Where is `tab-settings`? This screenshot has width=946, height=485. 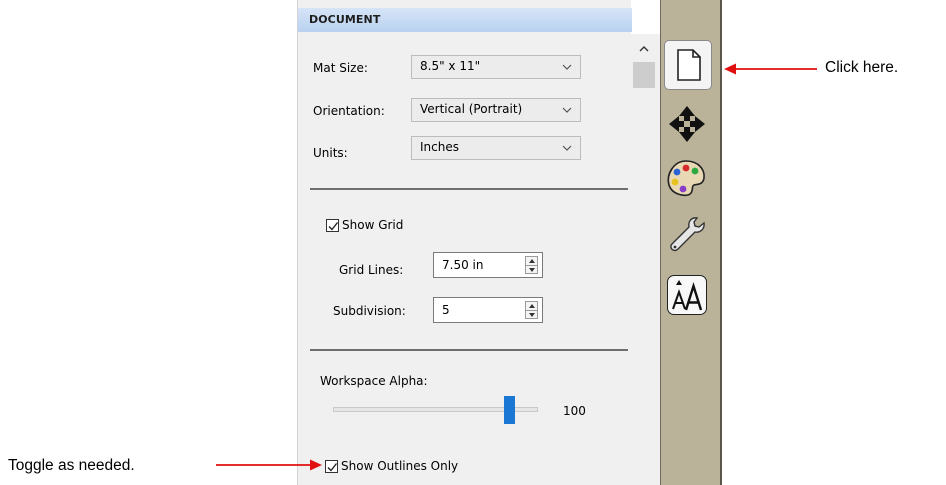 tab-settings is located at coordinates (687, 234).